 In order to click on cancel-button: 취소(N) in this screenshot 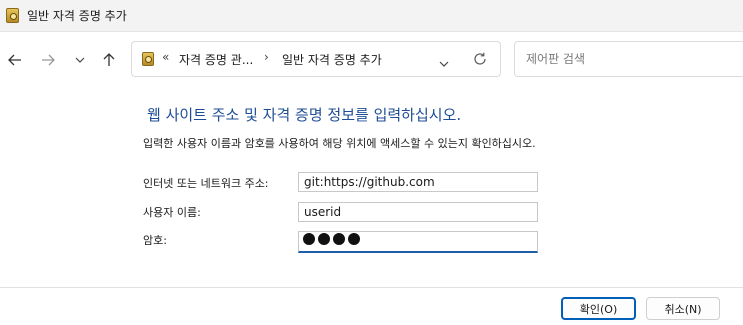, I will do `click(683, 308)`.